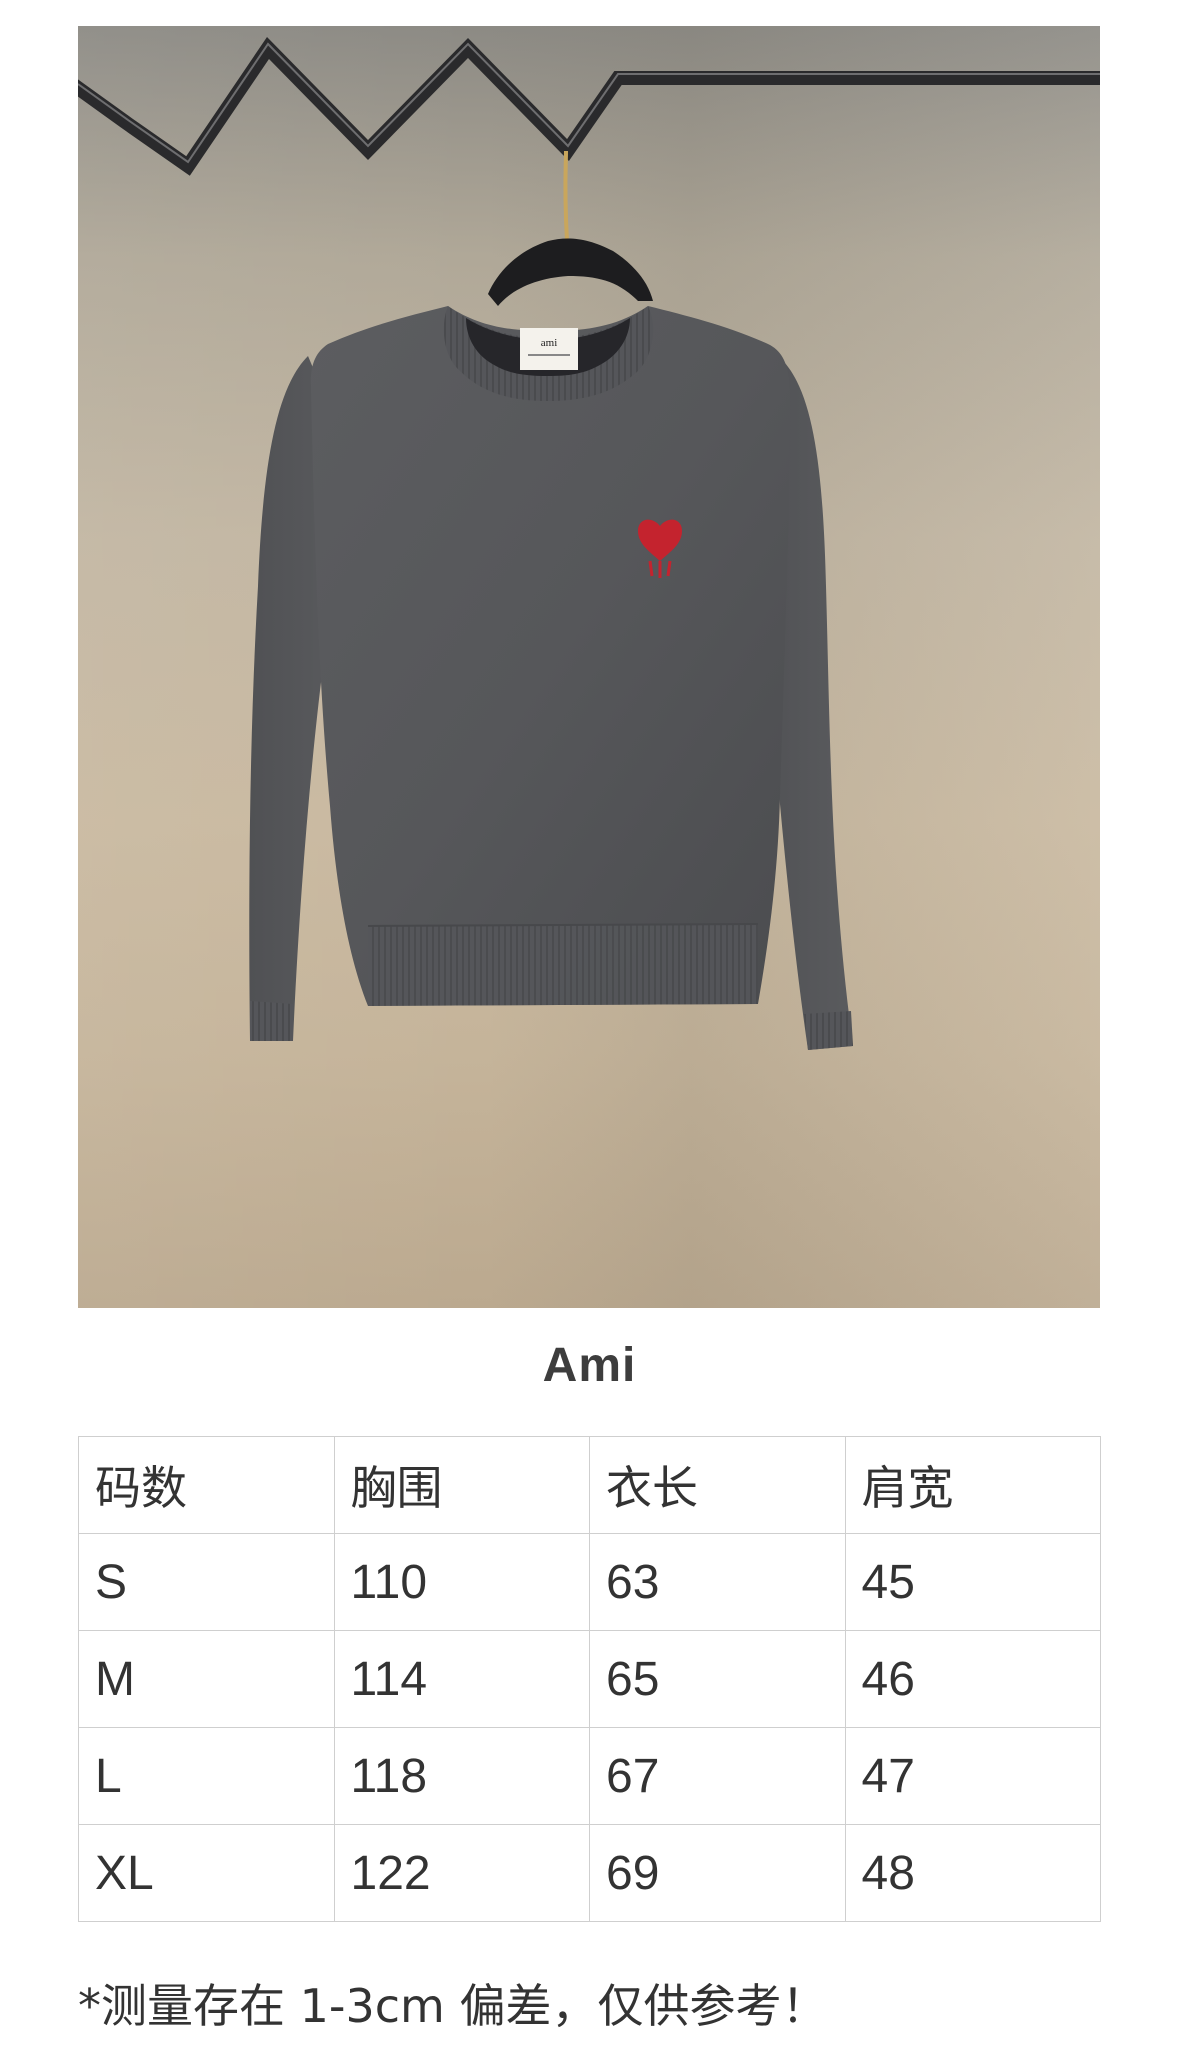 This screenshot has width=1179, height=2049. I want to click on header-size: 码数, so click(206, 1485).